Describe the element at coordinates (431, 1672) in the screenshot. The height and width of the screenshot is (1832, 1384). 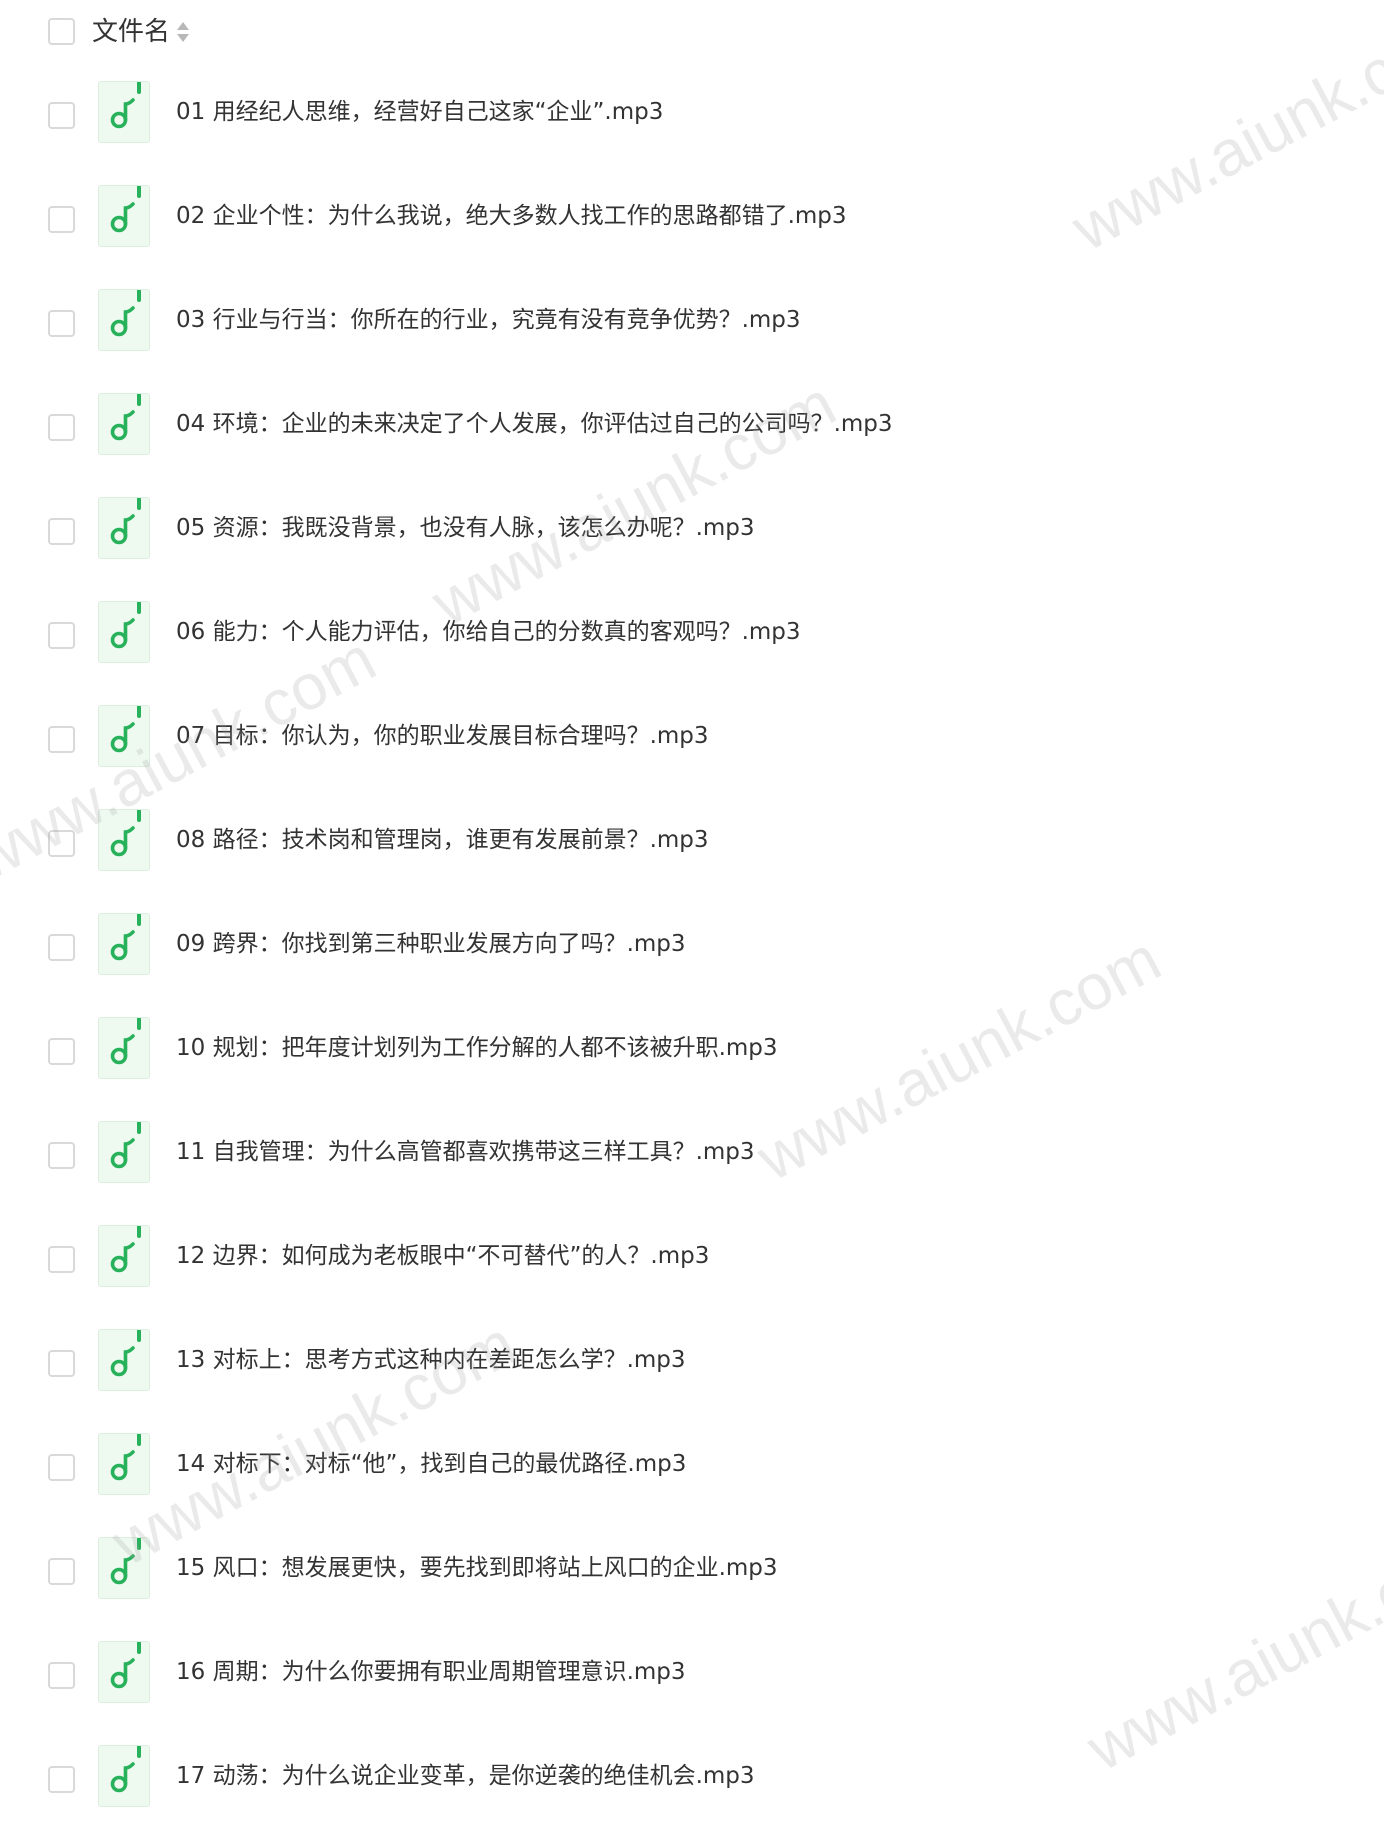
I see `file-name: 16 周期：为什么你要拥有职业周期管理意识.mp3` at that location.